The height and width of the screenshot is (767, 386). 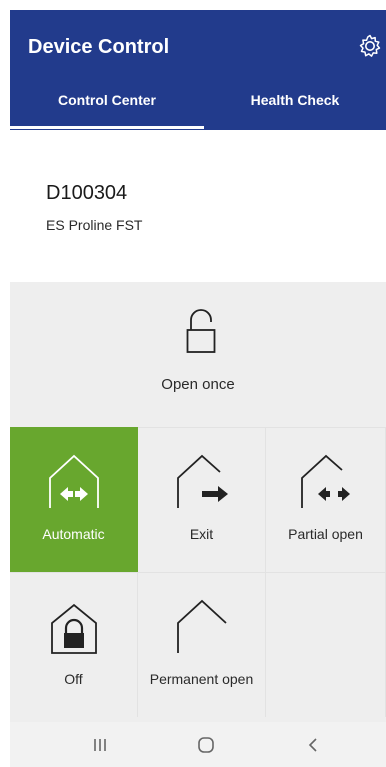 I want to click on mode-exit-button: Exit, so click(x=202, y=499).